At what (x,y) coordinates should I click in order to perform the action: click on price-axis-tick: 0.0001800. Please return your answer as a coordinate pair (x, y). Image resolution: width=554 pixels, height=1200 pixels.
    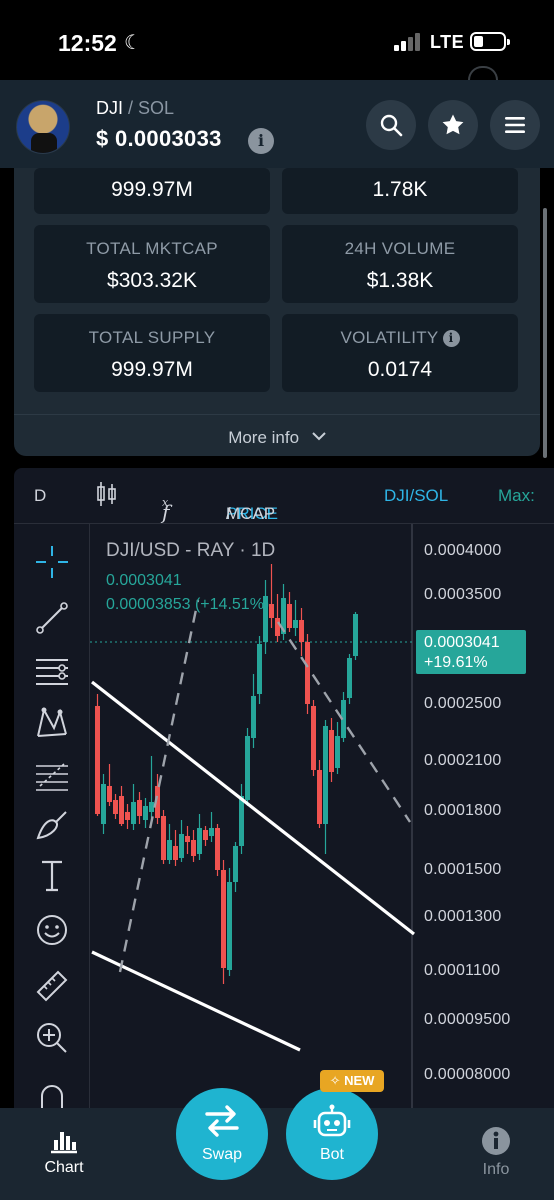
    Looking at the image, I should click on (463, 810).